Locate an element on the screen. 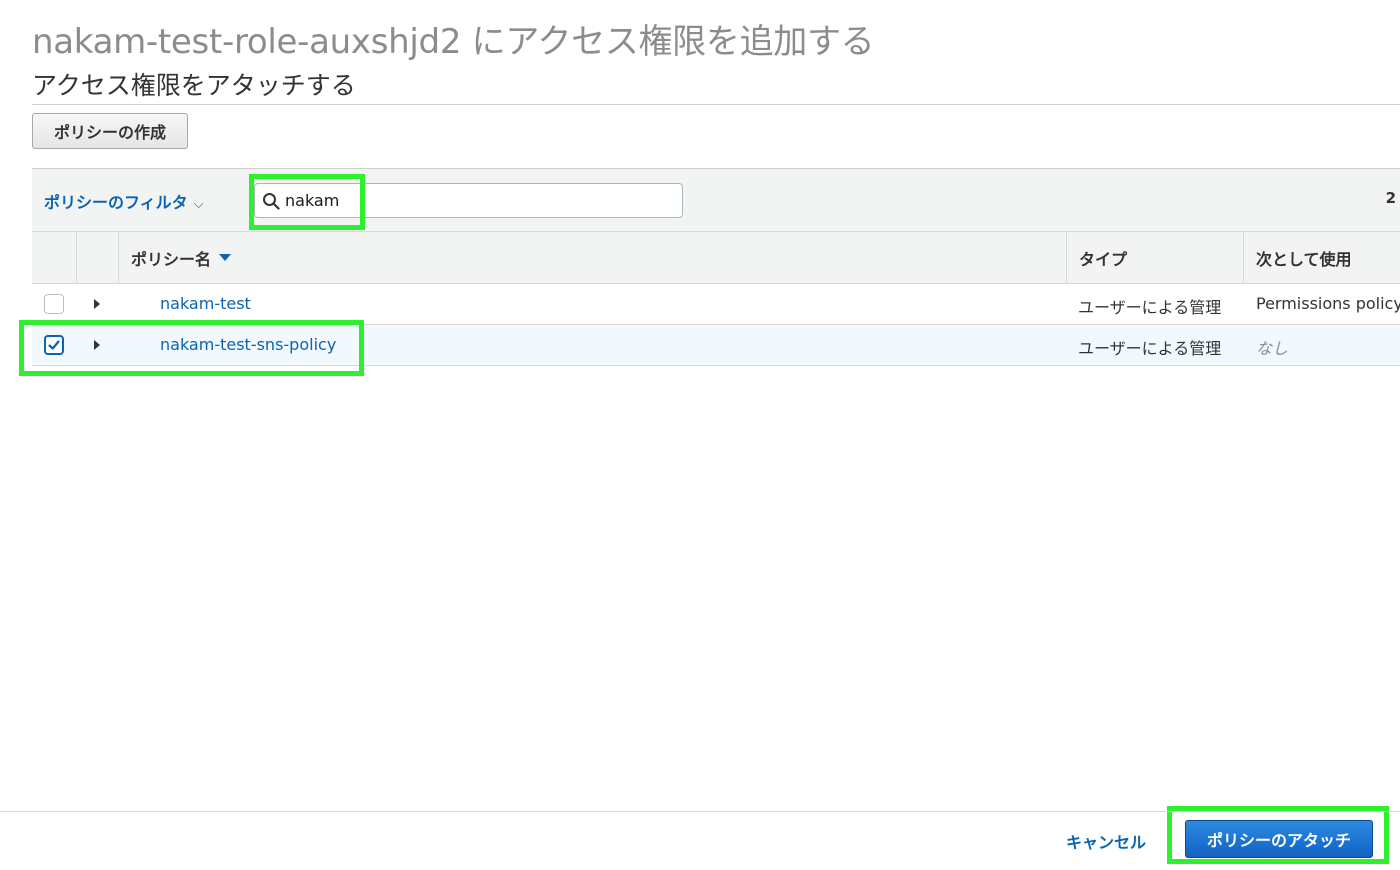  policy-name-link: nakam-test-sns-policy is located at coordinates (248, 344).